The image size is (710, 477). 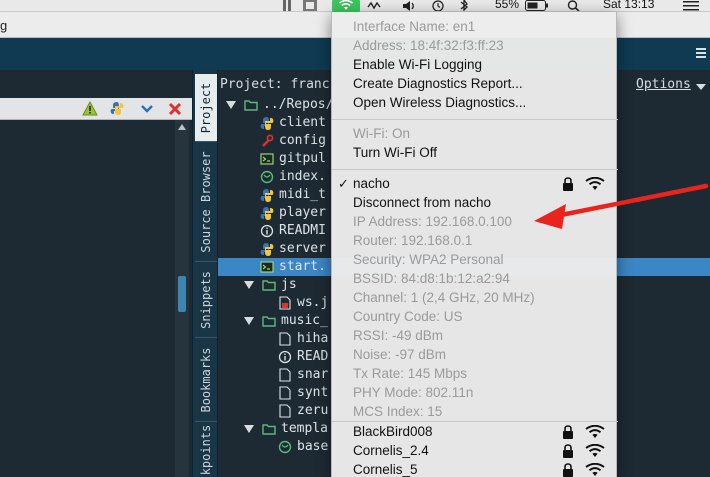 What do you see at coordinates (313, 356) in the screenshot?
I see `tree-item-label: READ` at bounding box center [313, 356].